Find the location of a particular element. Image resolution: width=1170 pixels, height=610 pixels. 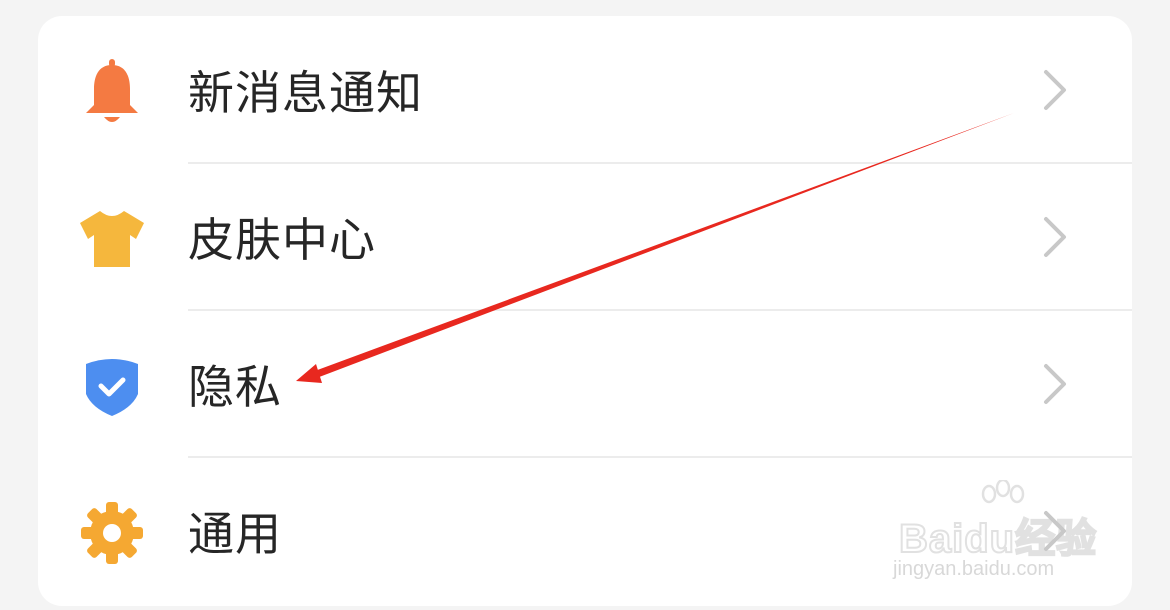

settings-item-label: 通用 is located at coordinates (235, 533).